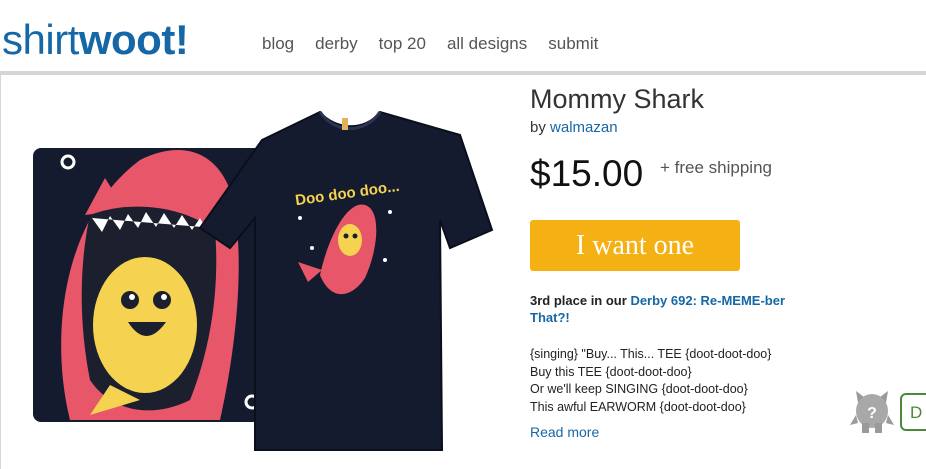 This screenshot has height=469, width=926. Describe the element at coordinates (587, 173) in the screenshot. I see `price: $15.00` at that location.